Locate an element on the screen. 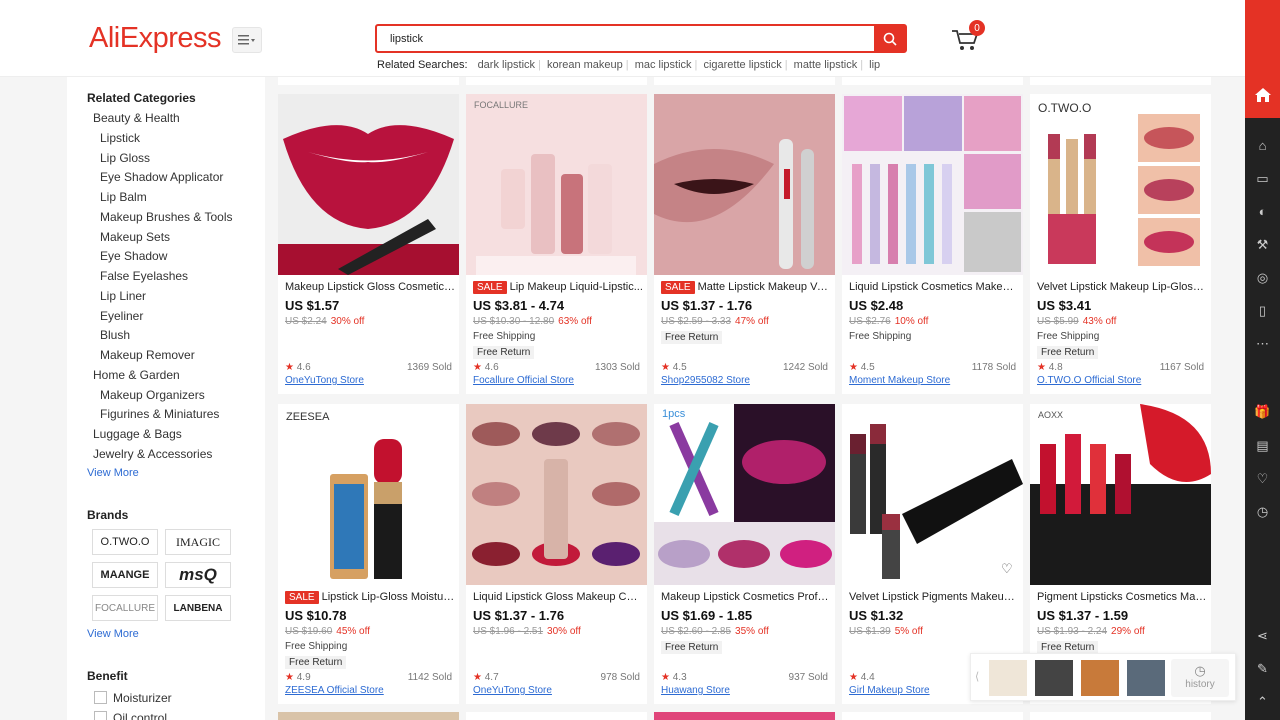  related-search-link: cigarette lipstick is located at coordinates (742, 65).